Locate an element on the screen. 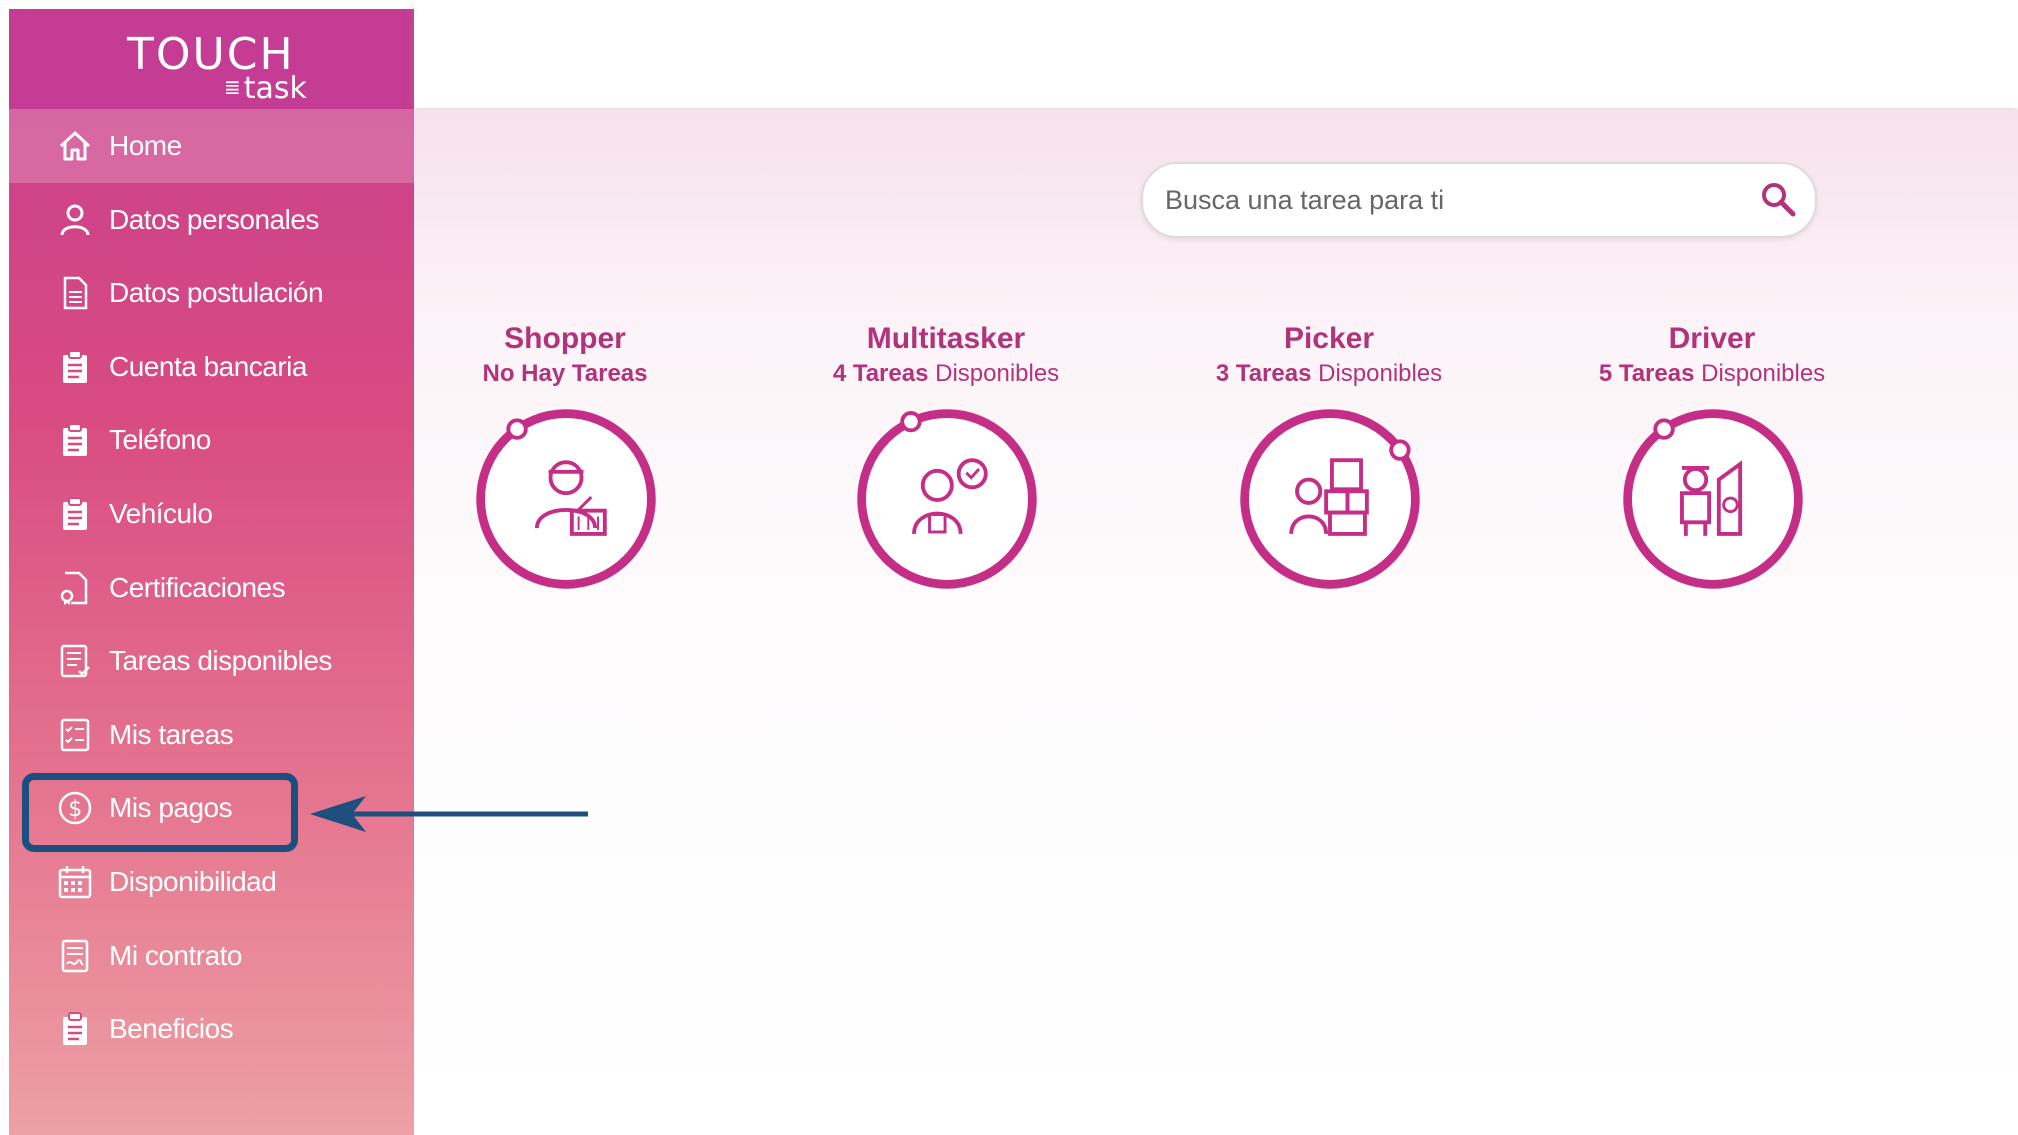 The image size is (2018, 1135). top-header is located at coordinates (1216, 54).